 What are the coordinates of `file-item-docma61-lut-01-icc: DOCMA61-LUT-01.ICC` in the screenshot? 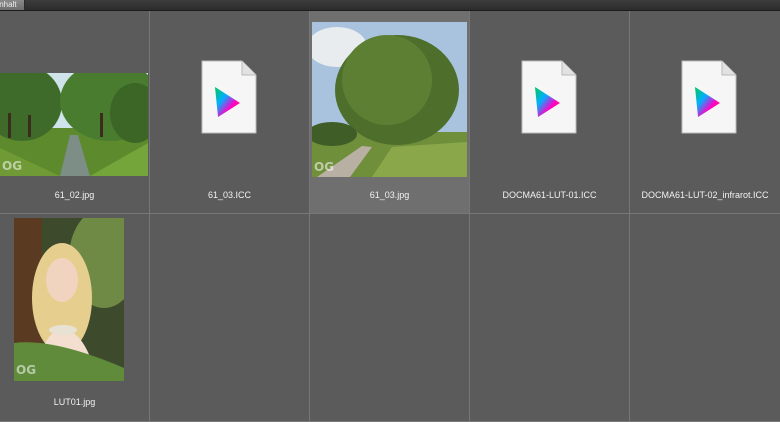 It's located at (550, 112).